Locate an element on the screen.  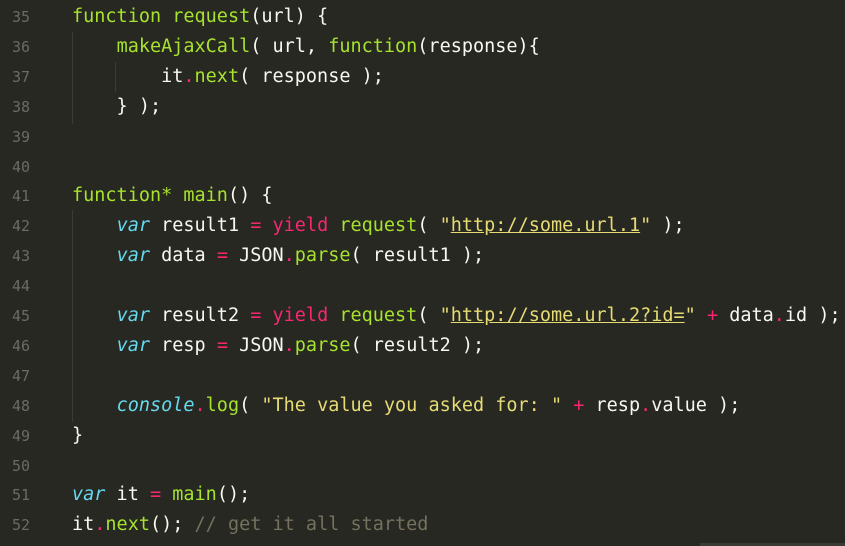
code-text: var data = JSON.parse( result1 ); is located at coordinates (278, 256).